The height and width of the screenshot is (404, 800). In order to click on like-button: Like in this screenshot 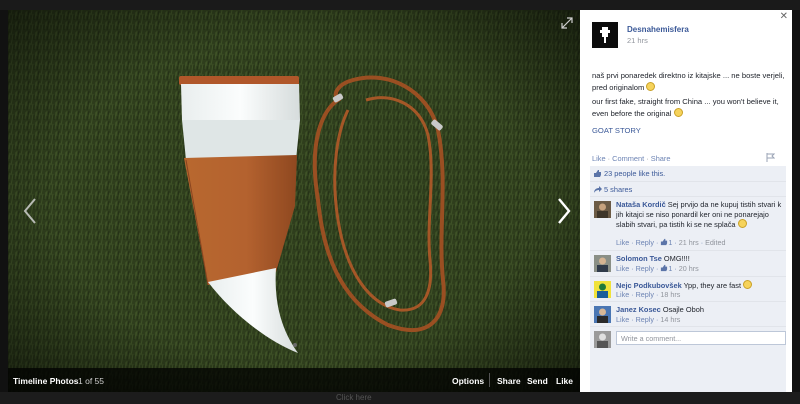, I will do `click(564, 381)`.